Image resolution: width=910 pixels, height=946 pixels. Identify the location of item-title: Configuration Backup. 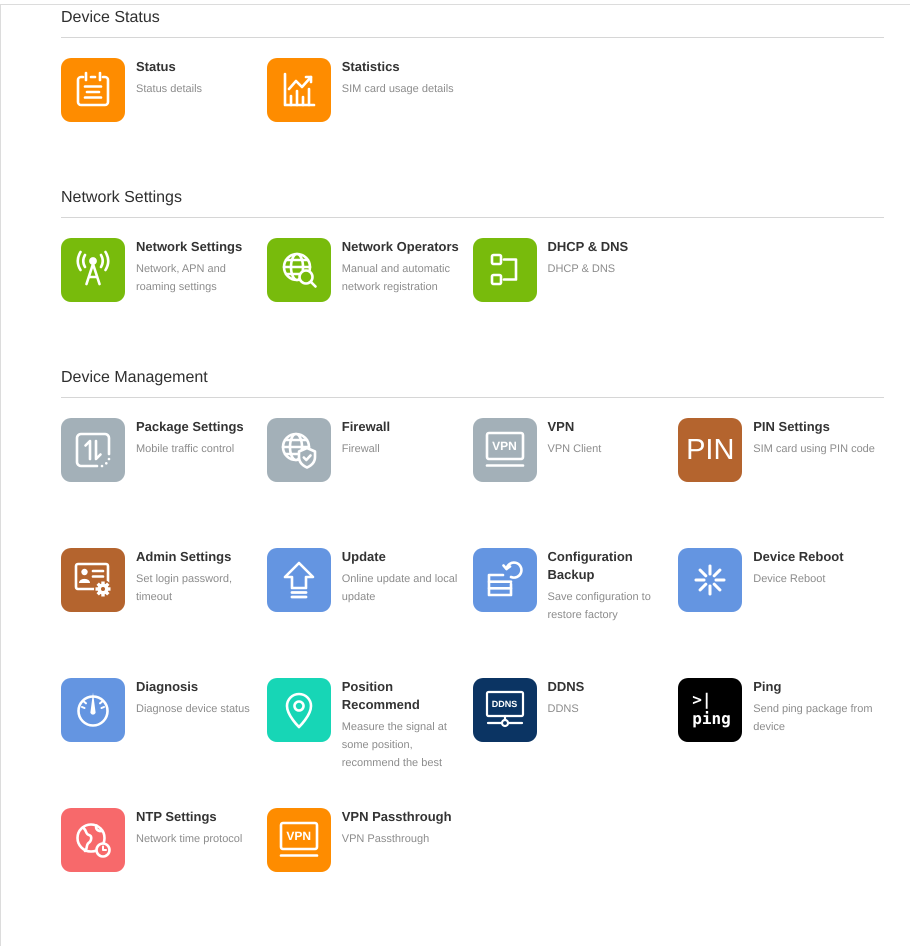
(610, 566).